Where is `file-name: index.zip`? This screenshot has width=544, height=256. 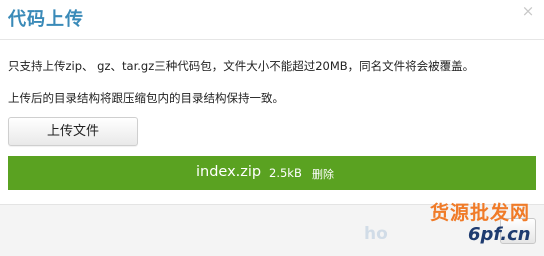
file-name: index.zip is located at coordinates (229, 172).